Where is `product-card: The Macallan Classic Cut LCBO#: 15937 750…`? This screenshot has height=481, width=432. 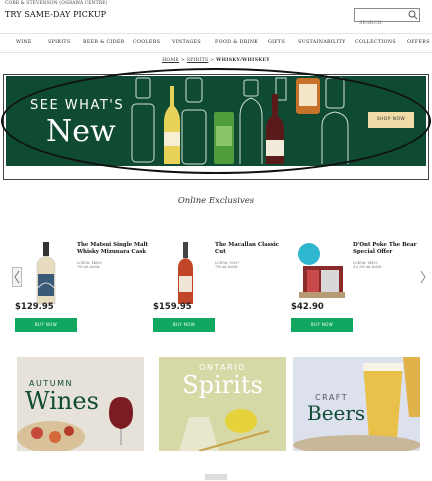
product-card: The Macallan Classic Cut LCBO#: 15937 750… is located at coordinates (223, 290).